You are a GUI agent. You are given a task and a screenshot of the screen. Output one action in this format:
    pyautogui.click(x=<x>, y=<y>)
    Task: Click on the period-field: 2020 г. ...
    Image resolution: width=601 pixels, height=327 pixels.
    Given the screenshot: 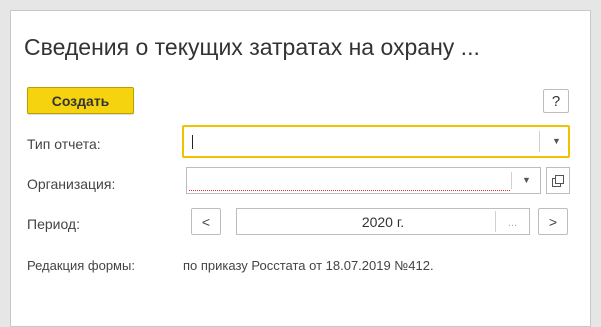 What is the action you would take?
    pyautogui.click(x=383, y=221)
    